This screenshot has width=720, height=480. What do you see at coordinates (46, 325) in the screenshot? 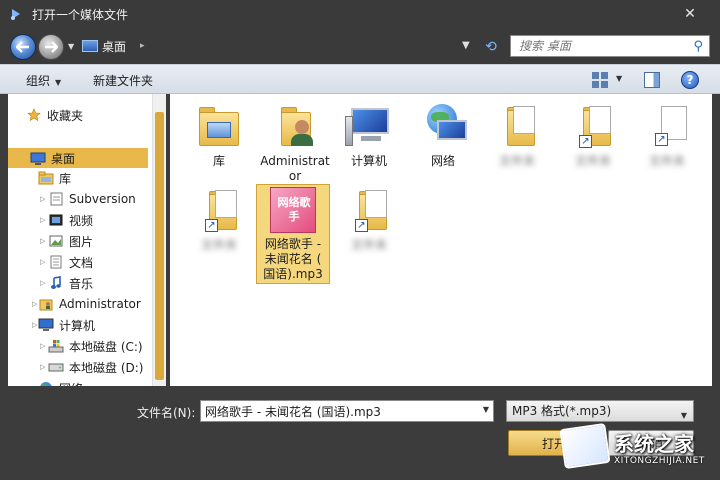
I see `computer-icon` at bounding box center [46, 325].